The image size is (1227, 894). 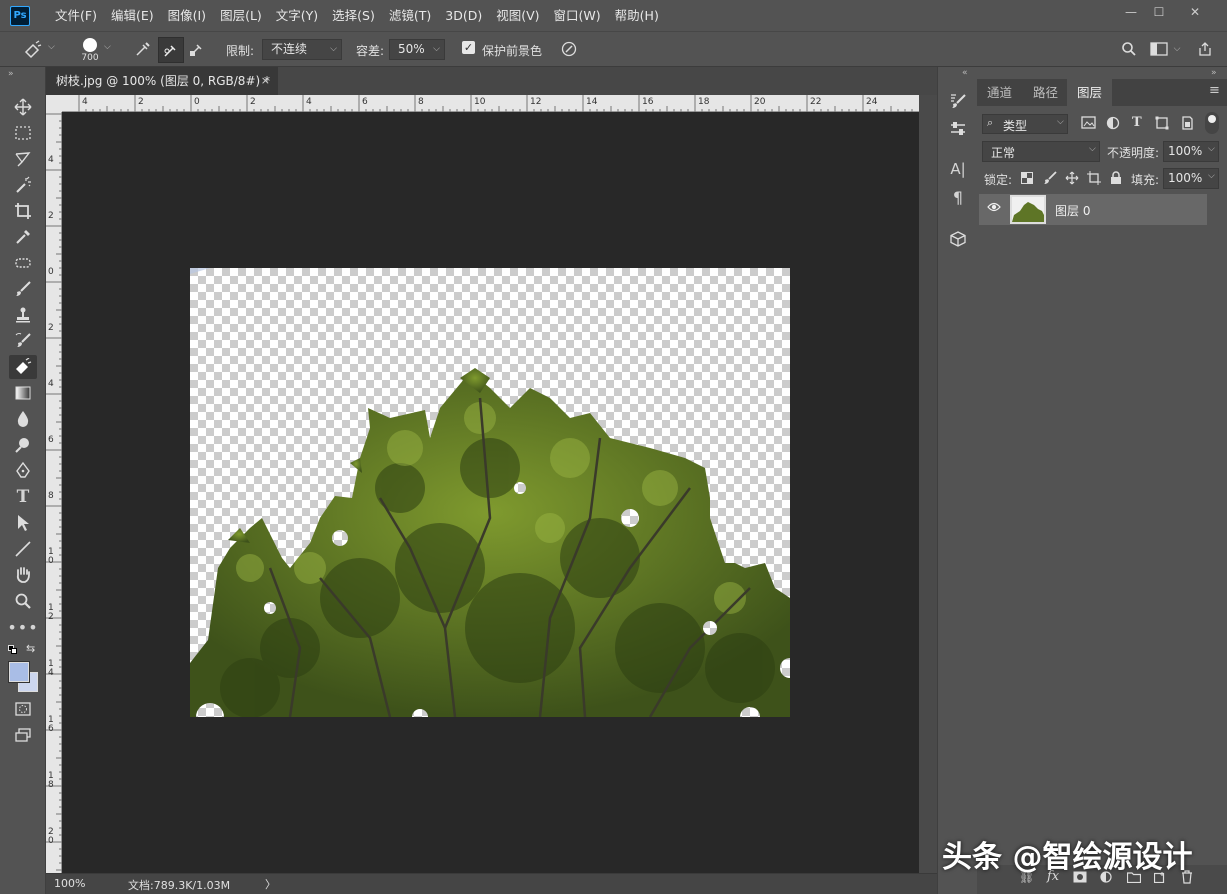 I want to click on more-tools-button: •••, so click(x=22, y=627).